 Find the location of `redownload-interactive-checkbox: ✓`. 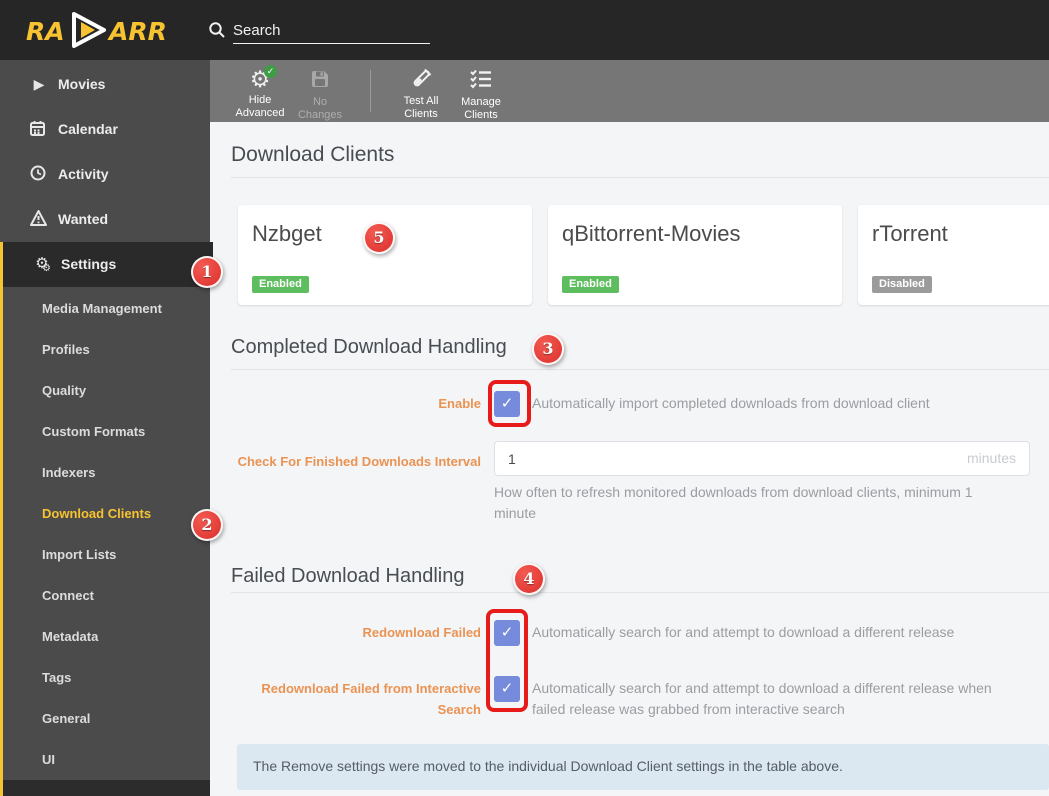

redownload-interactive-checkbox: ✓ is located at coordinates (507, 689).